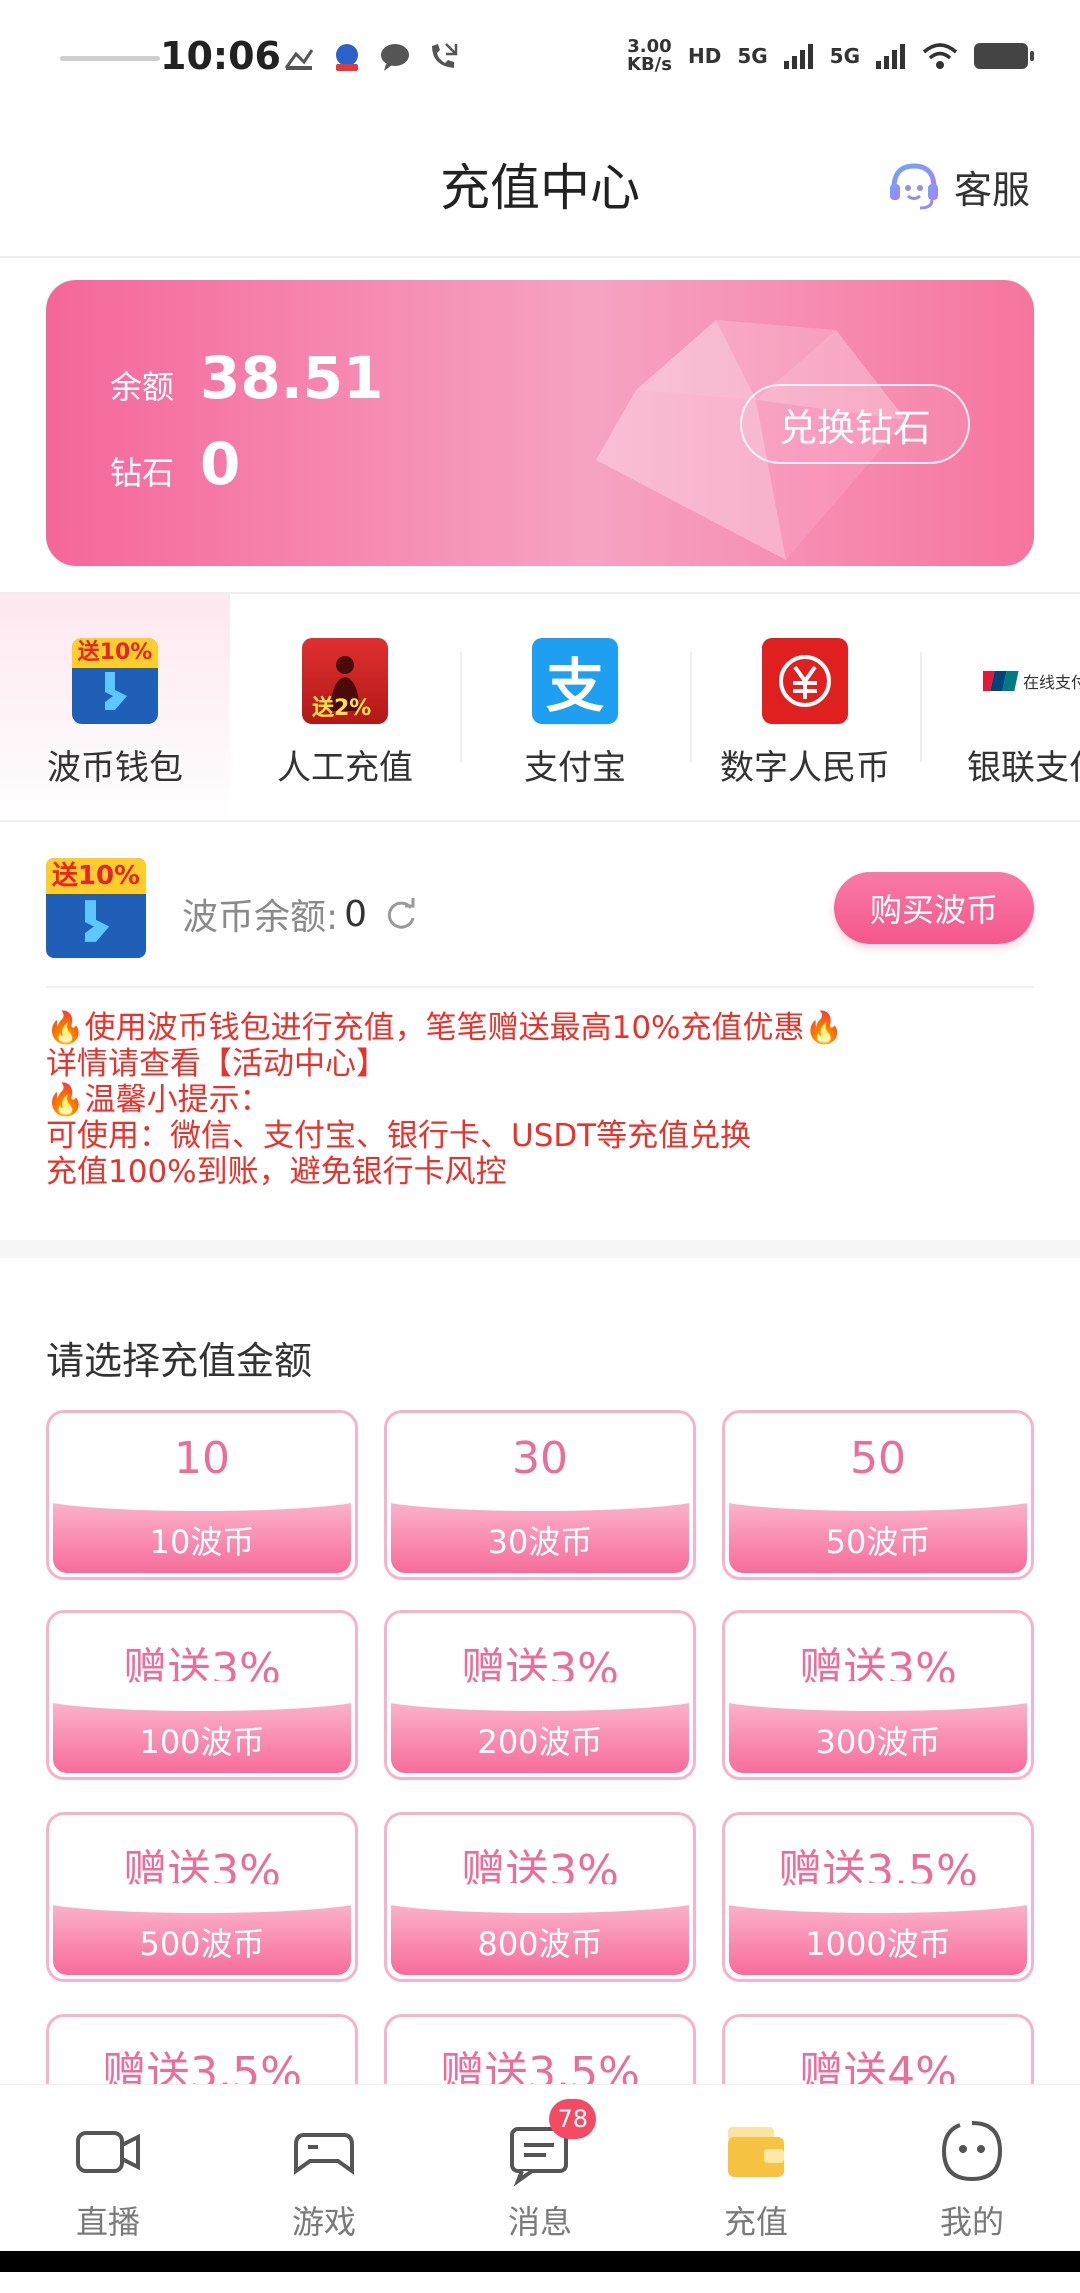 The image size is (1080, 2293). I want to click on notice-line: 充值100%到账，避免银行卡风控, so click(276, 1172).